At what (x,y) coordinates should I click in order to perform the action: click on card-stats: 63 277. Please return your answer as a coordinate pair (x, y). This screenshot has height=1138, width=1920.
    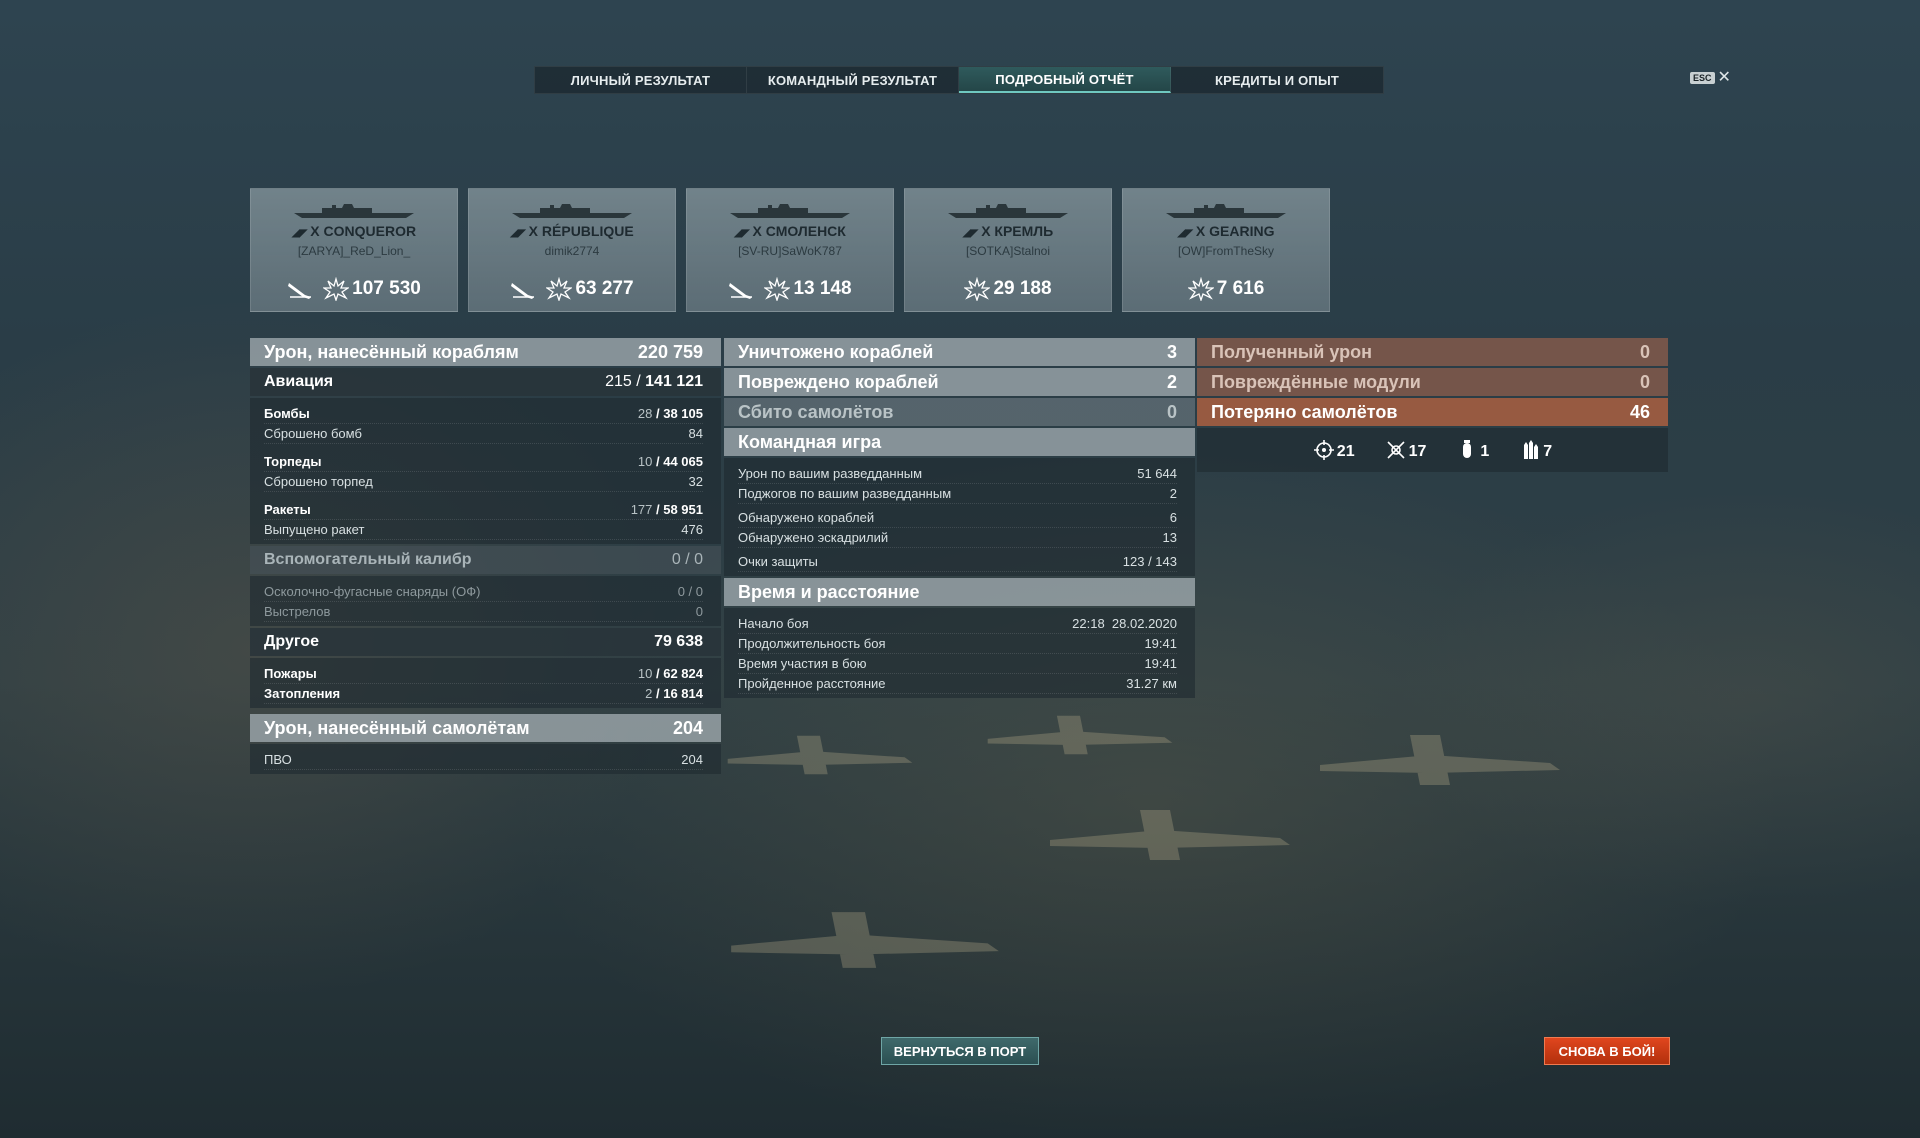
    Looking at the image, I should click on (572, 289).